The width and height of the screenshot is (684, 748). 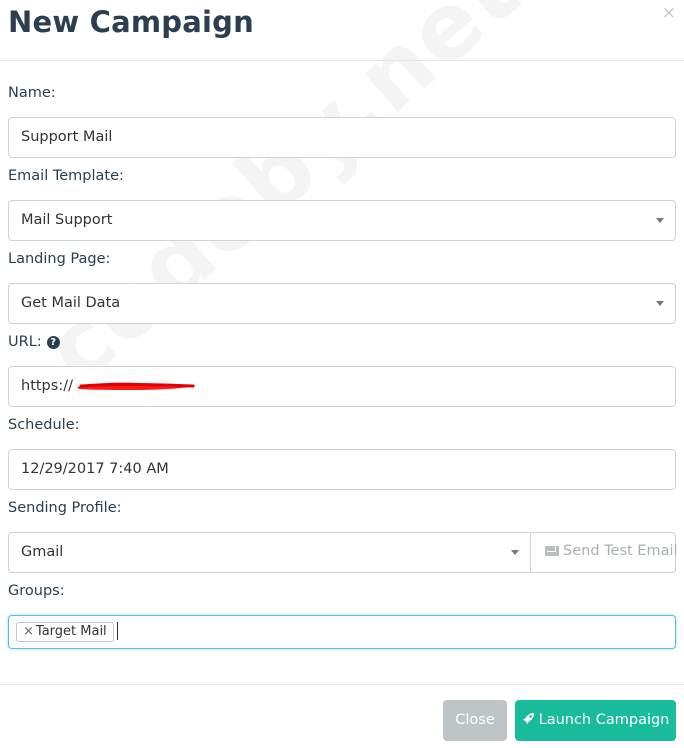 What do you see at coordinates (342, 137) in the screenshot?
I see `name-input: Support Mail` at bounding box center [342, 137].